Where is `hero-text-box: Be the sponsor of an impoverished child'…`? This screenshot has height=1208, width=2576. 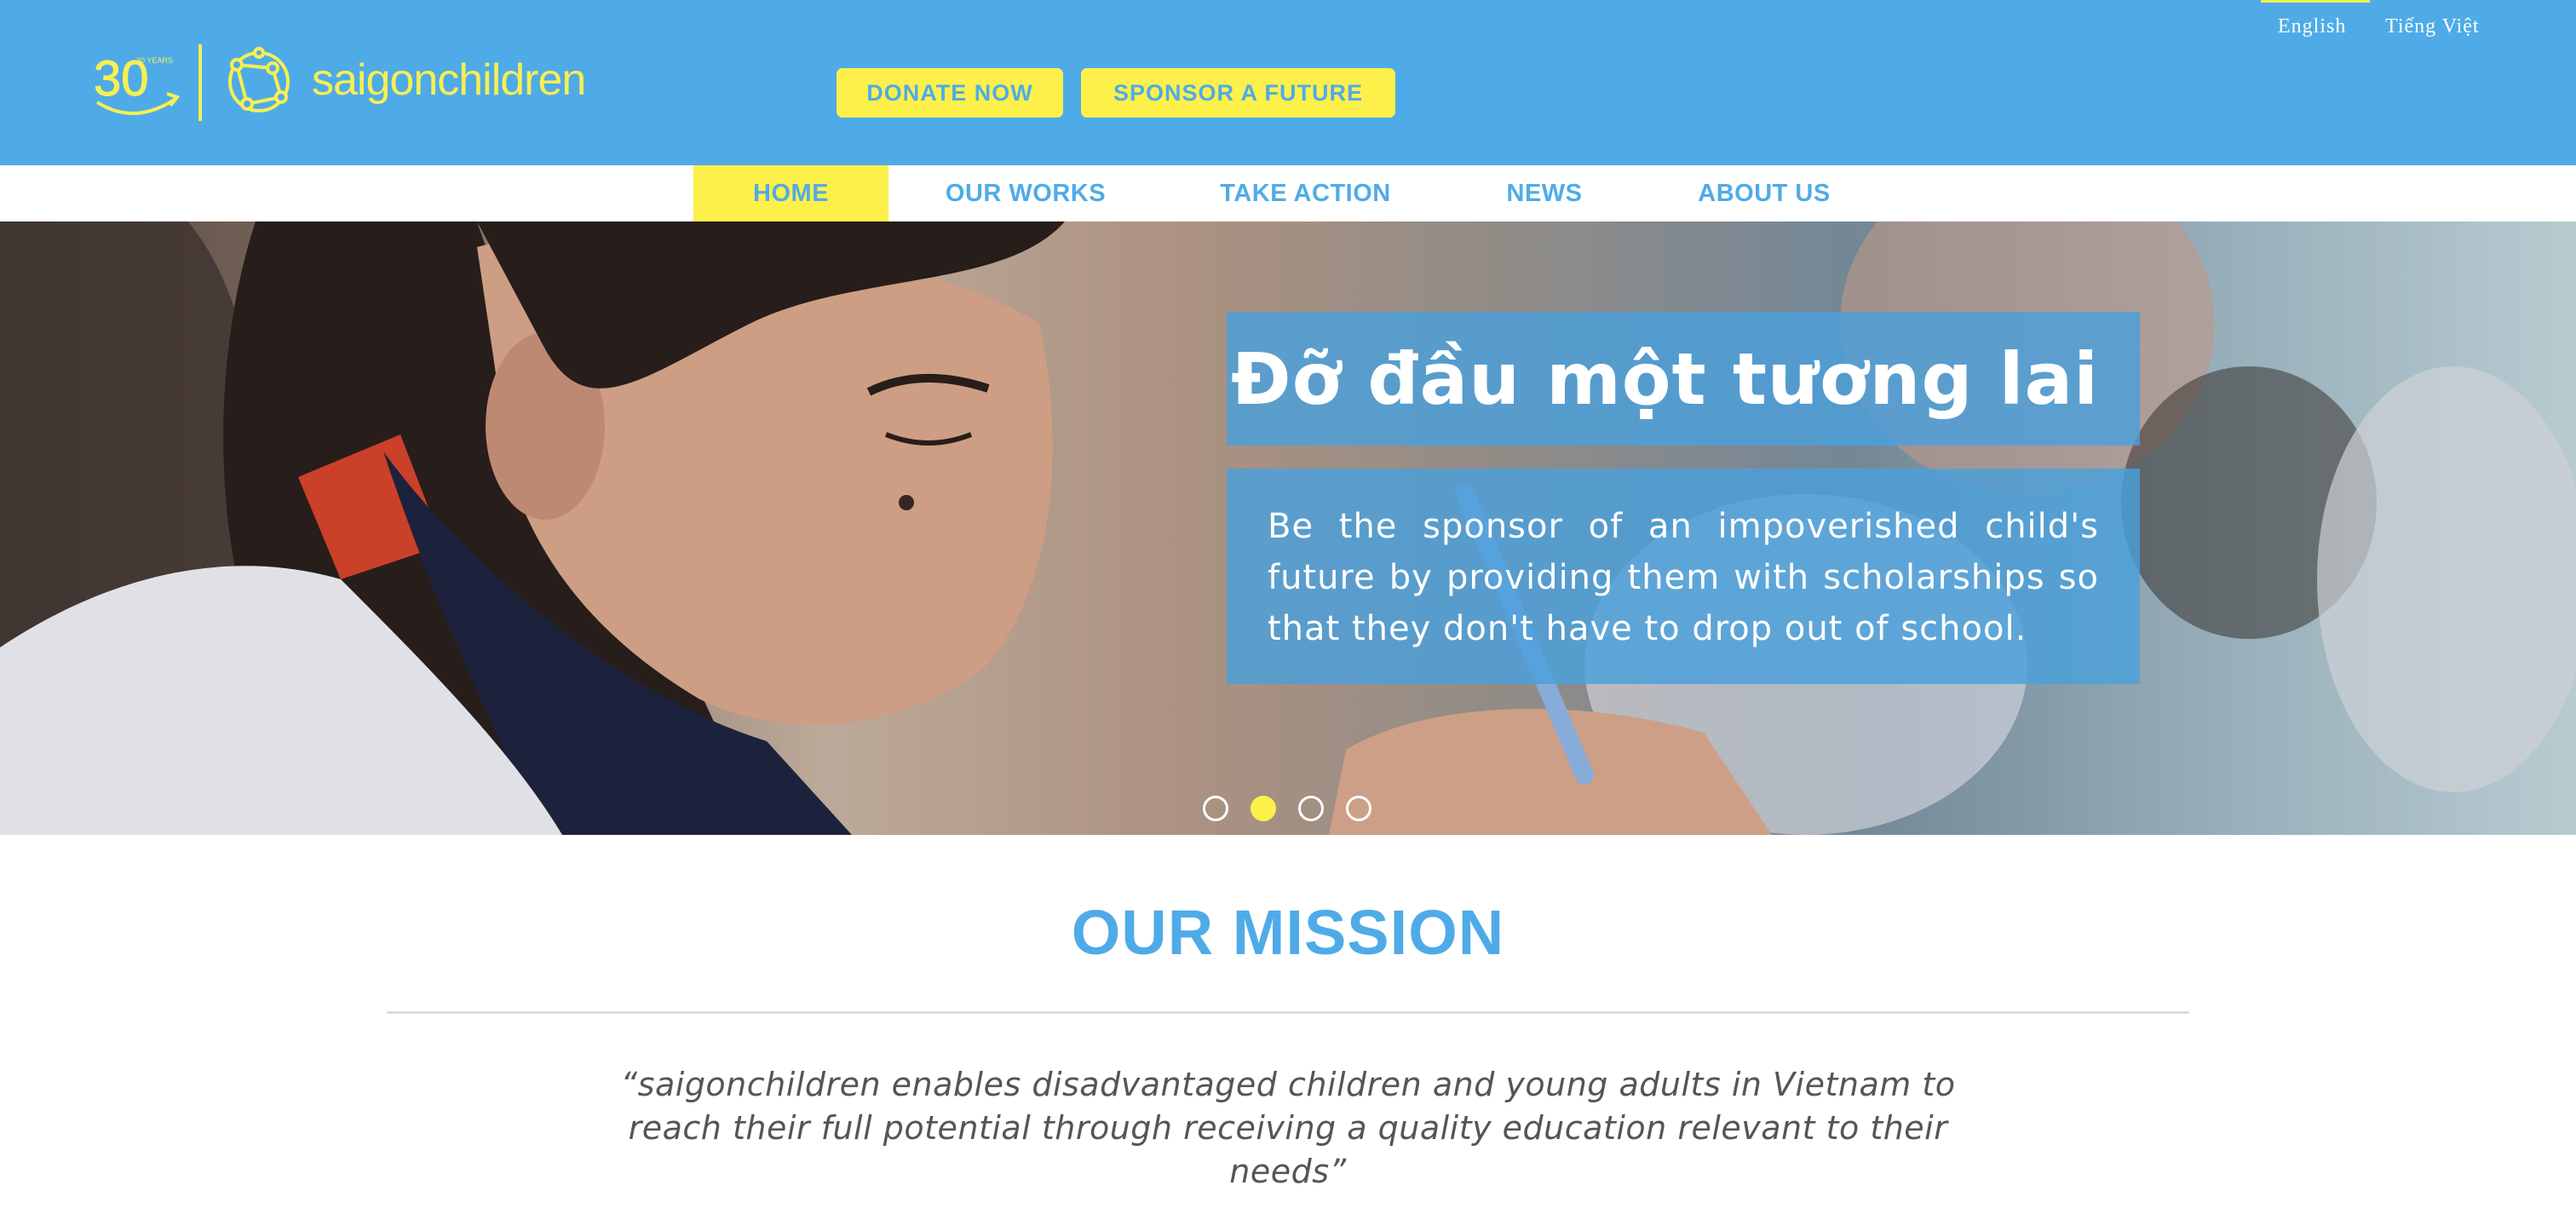 hero-text-box: Be the sponsor of an impoverished child'… is located at coordinates (1683, 576).